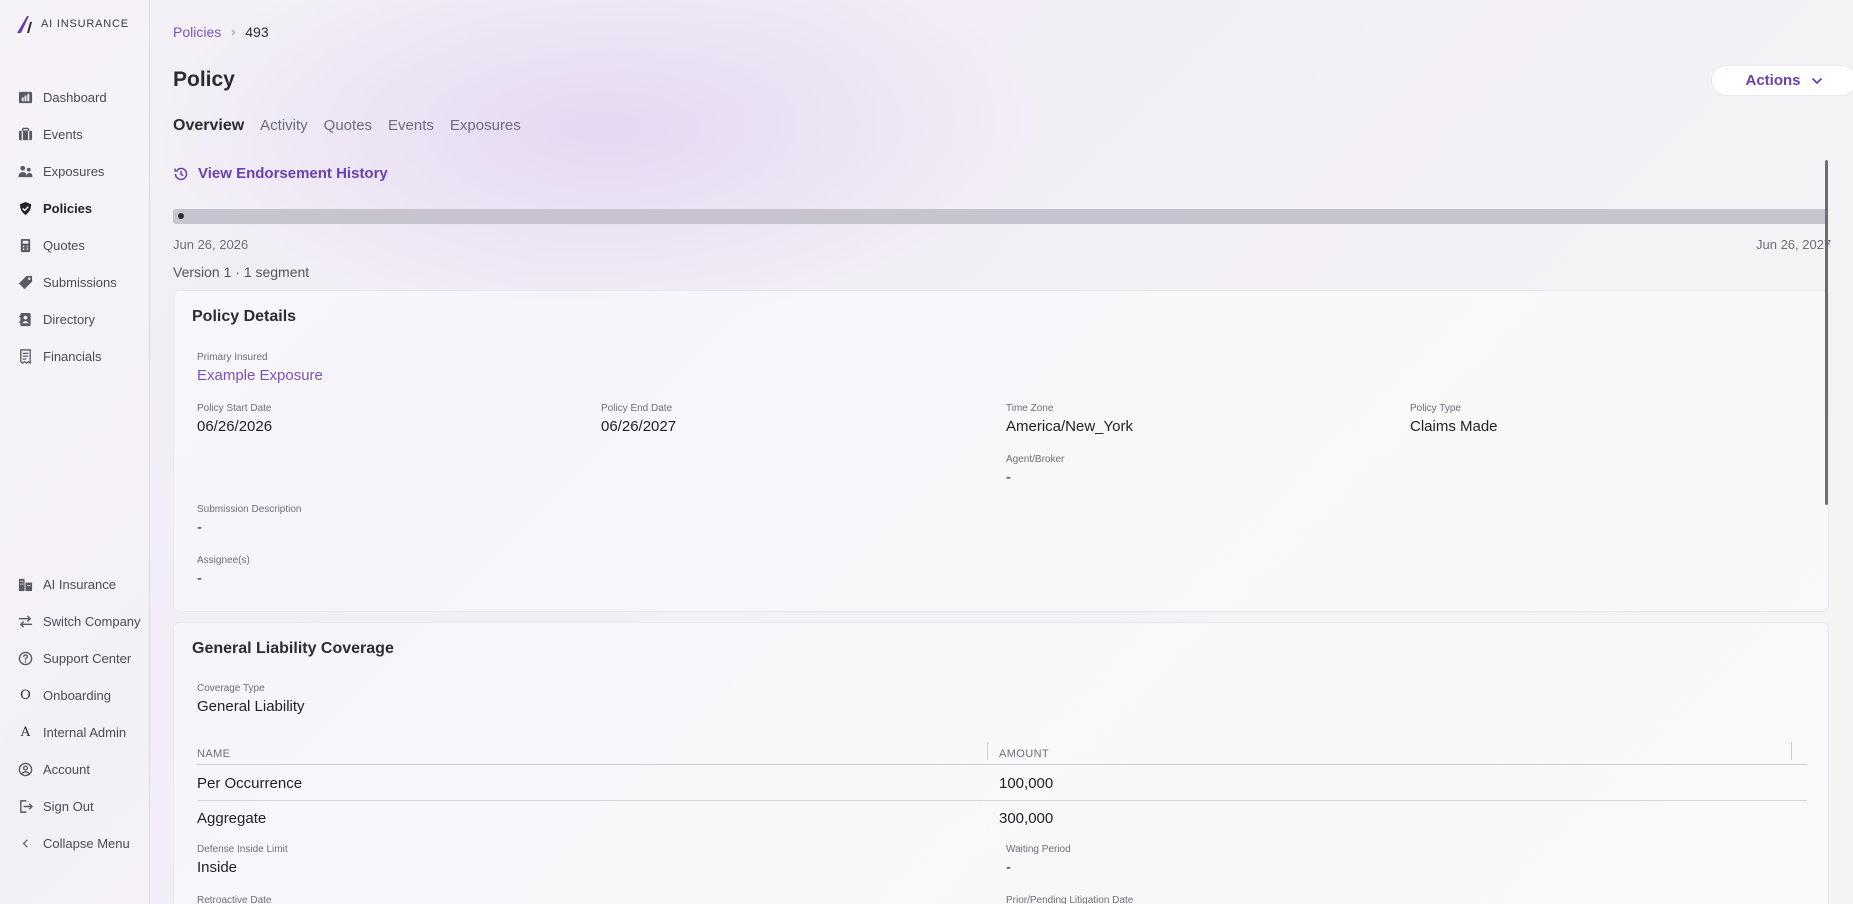 The width and height of the screenshot is (1853, 904). What do you see at coordinates (208, 126) in the screenshot?
I see `tab-overview: Overview` at bounding box center [208, 126].